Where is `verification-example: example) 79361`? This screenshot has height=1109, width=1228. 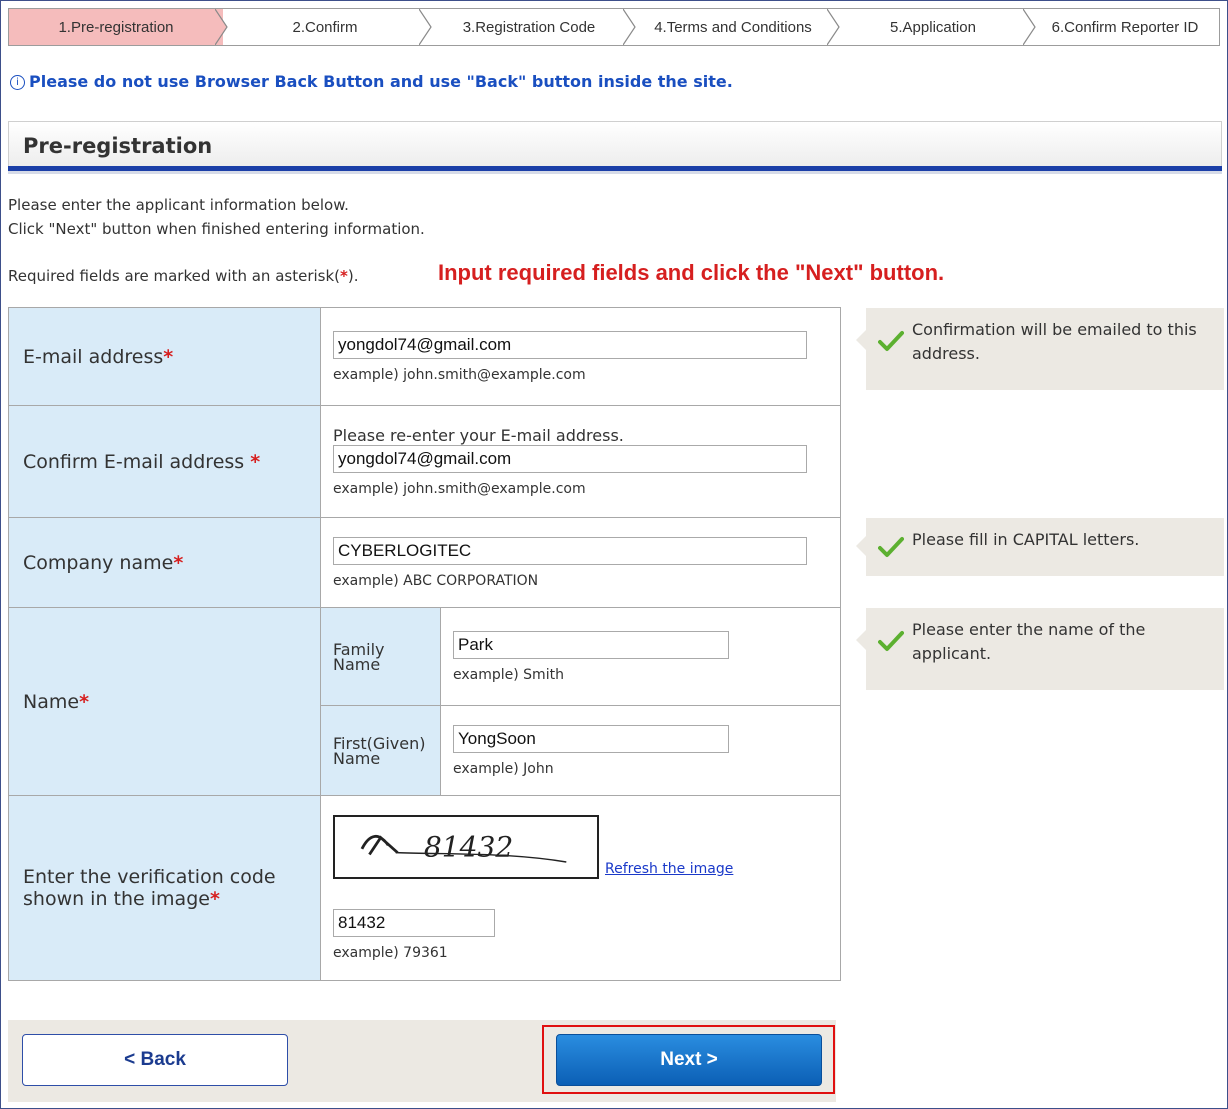 verification-example: example) 79361 is located at coordinates (390, 953).